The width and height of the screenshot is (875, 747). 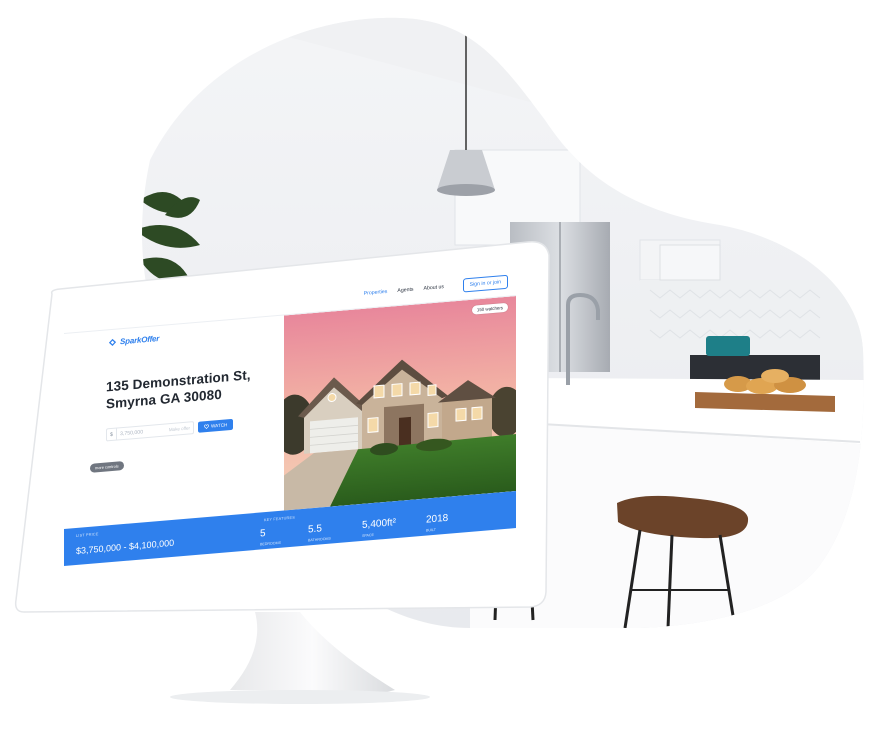 What do you see at coordinates (315, 529) in the screenshot?
I see `bathrooms-value: 5.5` at bounding box center [315, 529].